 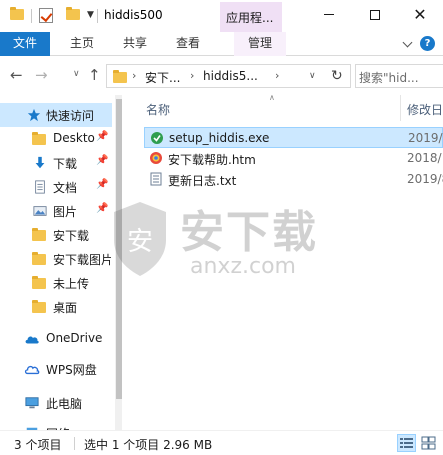 What do you see at coordinates (140, 239) in the screenshot?
I see `shield-logo-icon: 安` at bounding box center [140, 239].